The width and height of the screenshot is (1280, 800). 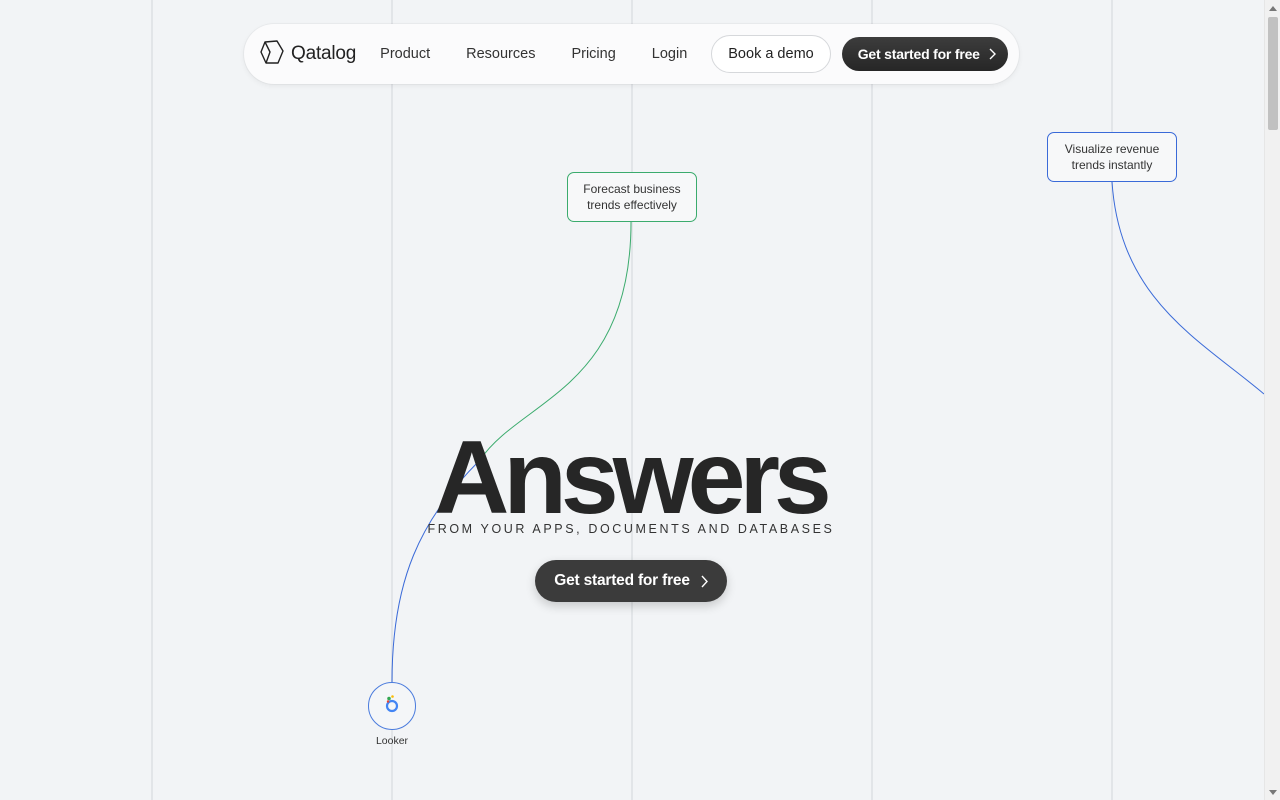 I want to click on hero-subtitle: FROM YOUR APPS, DOCUMENTS AND DATABASES, so click(x=631, y=529).